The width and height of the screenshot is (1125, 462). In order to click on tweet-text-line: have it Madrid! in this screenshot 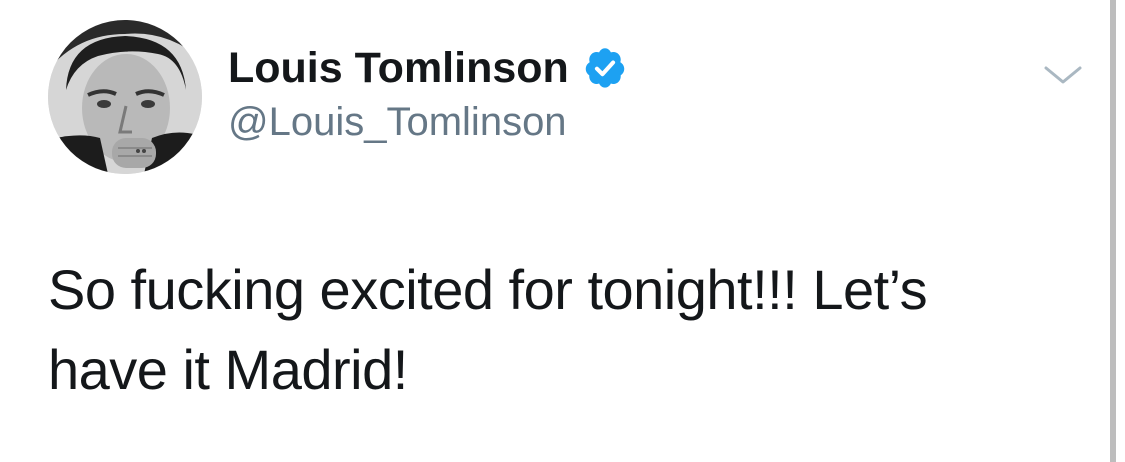, I will do `click(228, 369)`.